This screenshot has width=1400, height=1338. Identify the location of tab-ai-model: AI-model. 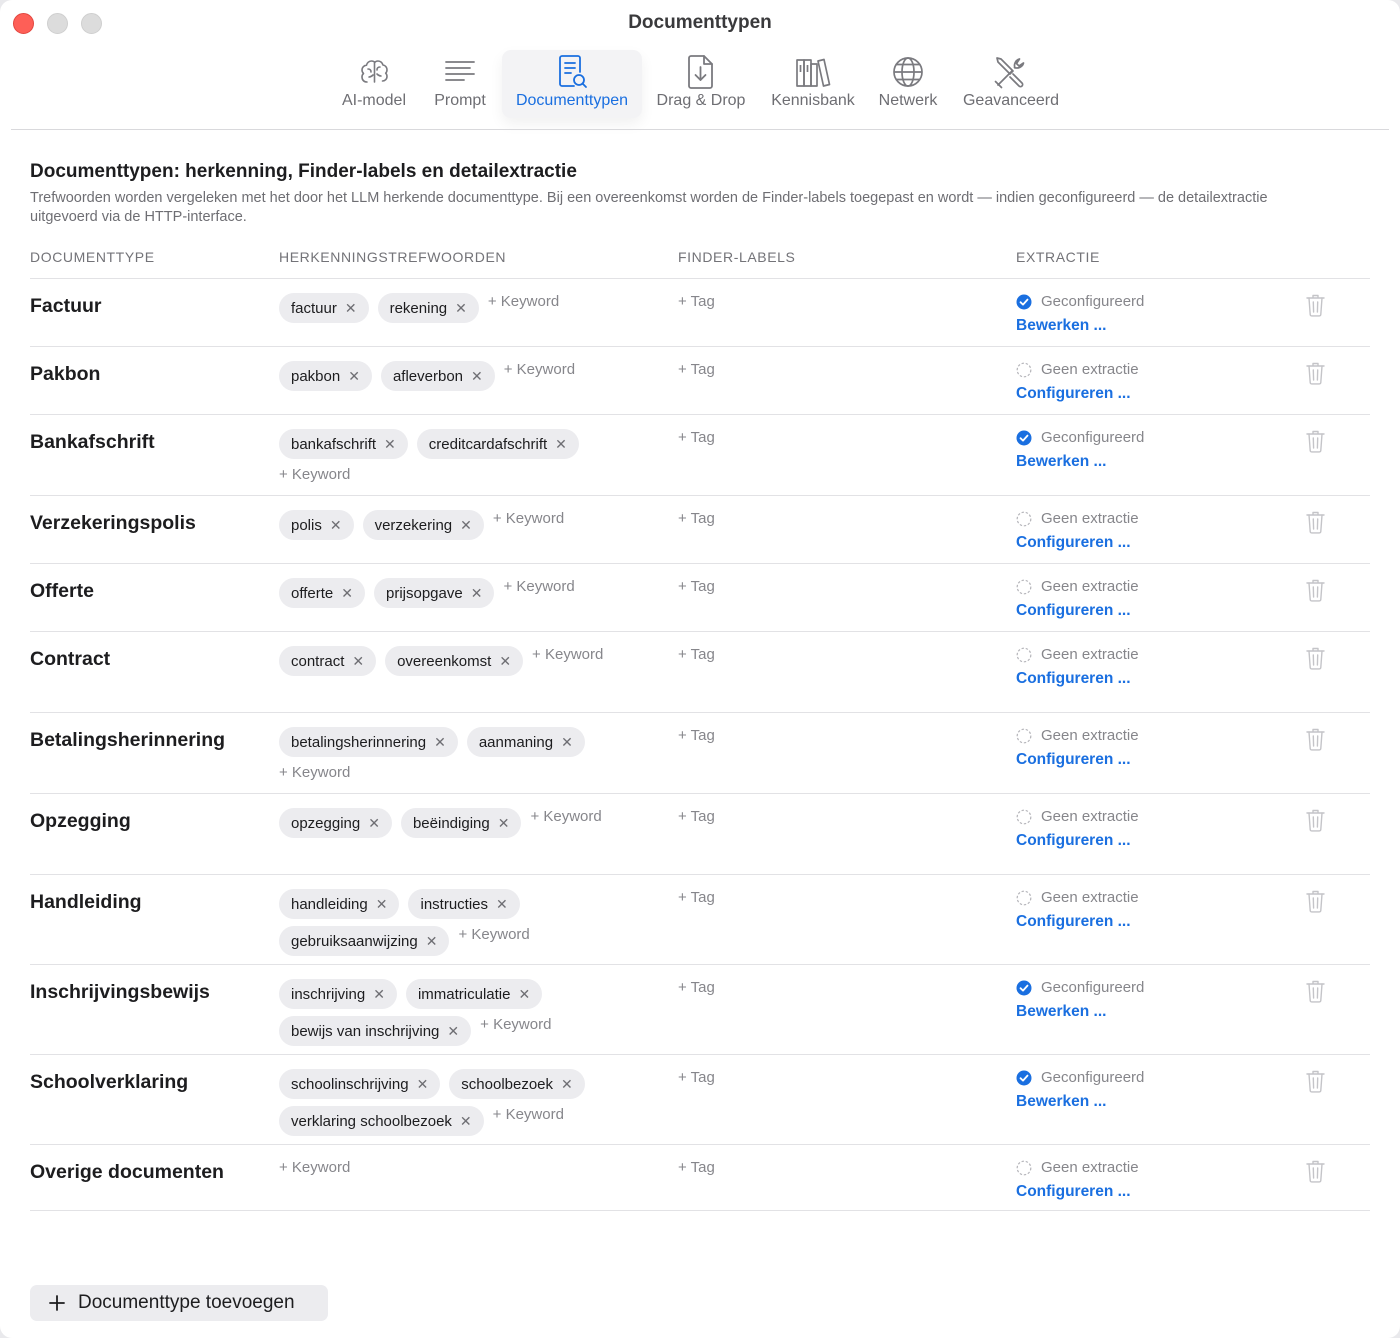
(374, 84).